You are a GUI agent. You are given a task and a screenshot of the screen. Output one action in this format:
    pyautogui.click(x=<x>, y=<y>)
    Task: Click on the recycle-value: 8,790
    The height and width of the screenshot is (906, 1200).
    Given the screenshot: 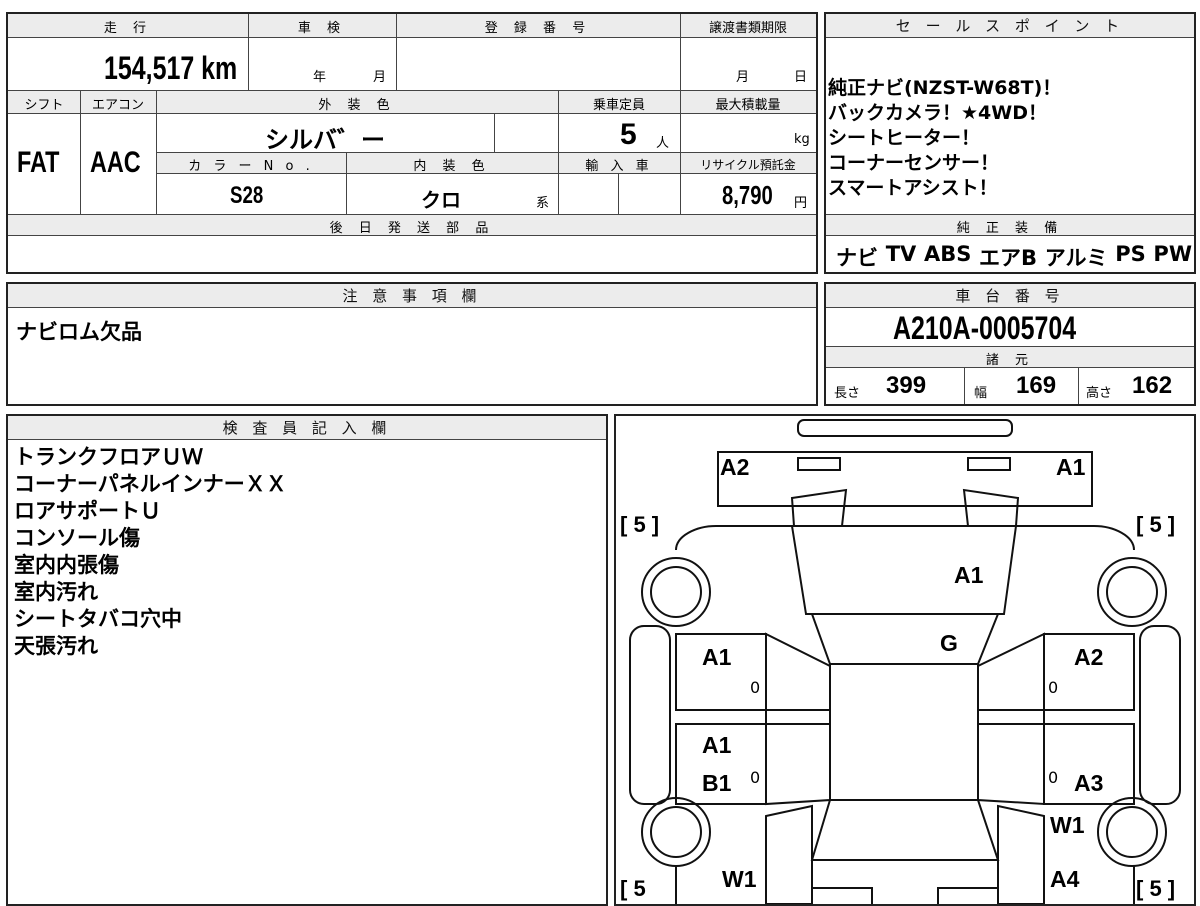 What is the action you would take?
    pyautogui.click(x=754, y=195)
    